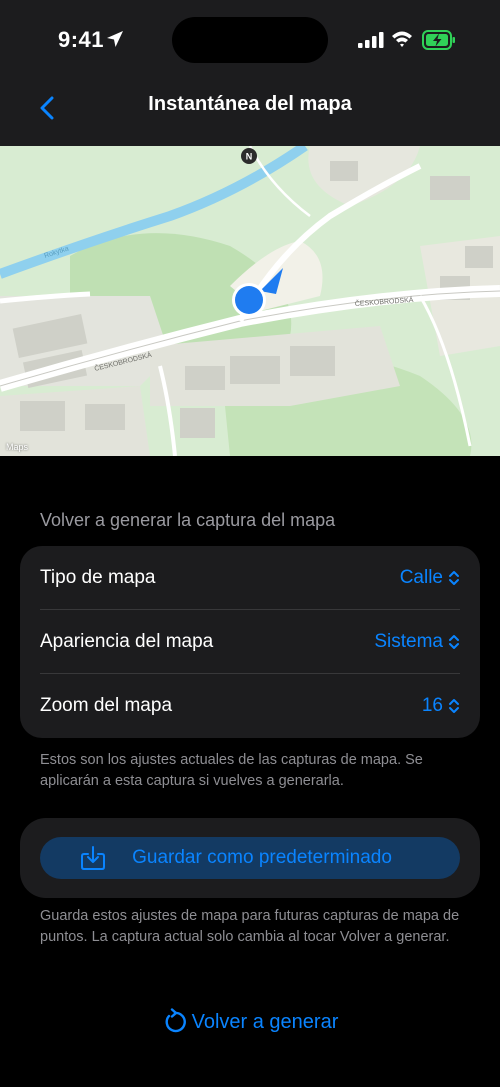 The image size is (500, 1087). I want to click on map-appearance-picker: Sistema, so click(417, 642).